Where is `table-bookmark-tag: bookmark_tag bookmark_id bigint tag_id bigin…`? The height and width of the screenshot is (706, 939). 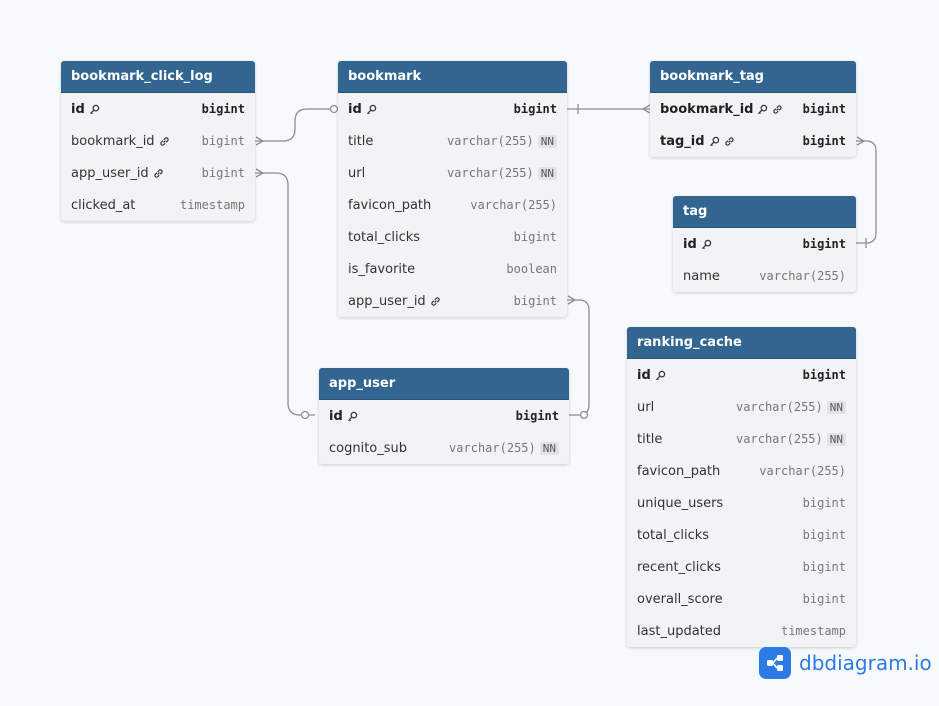
table-bookmark-tag: bookmark_tag bookmark_id bigint tag_id bigin… is located at coordinates (753, 109).